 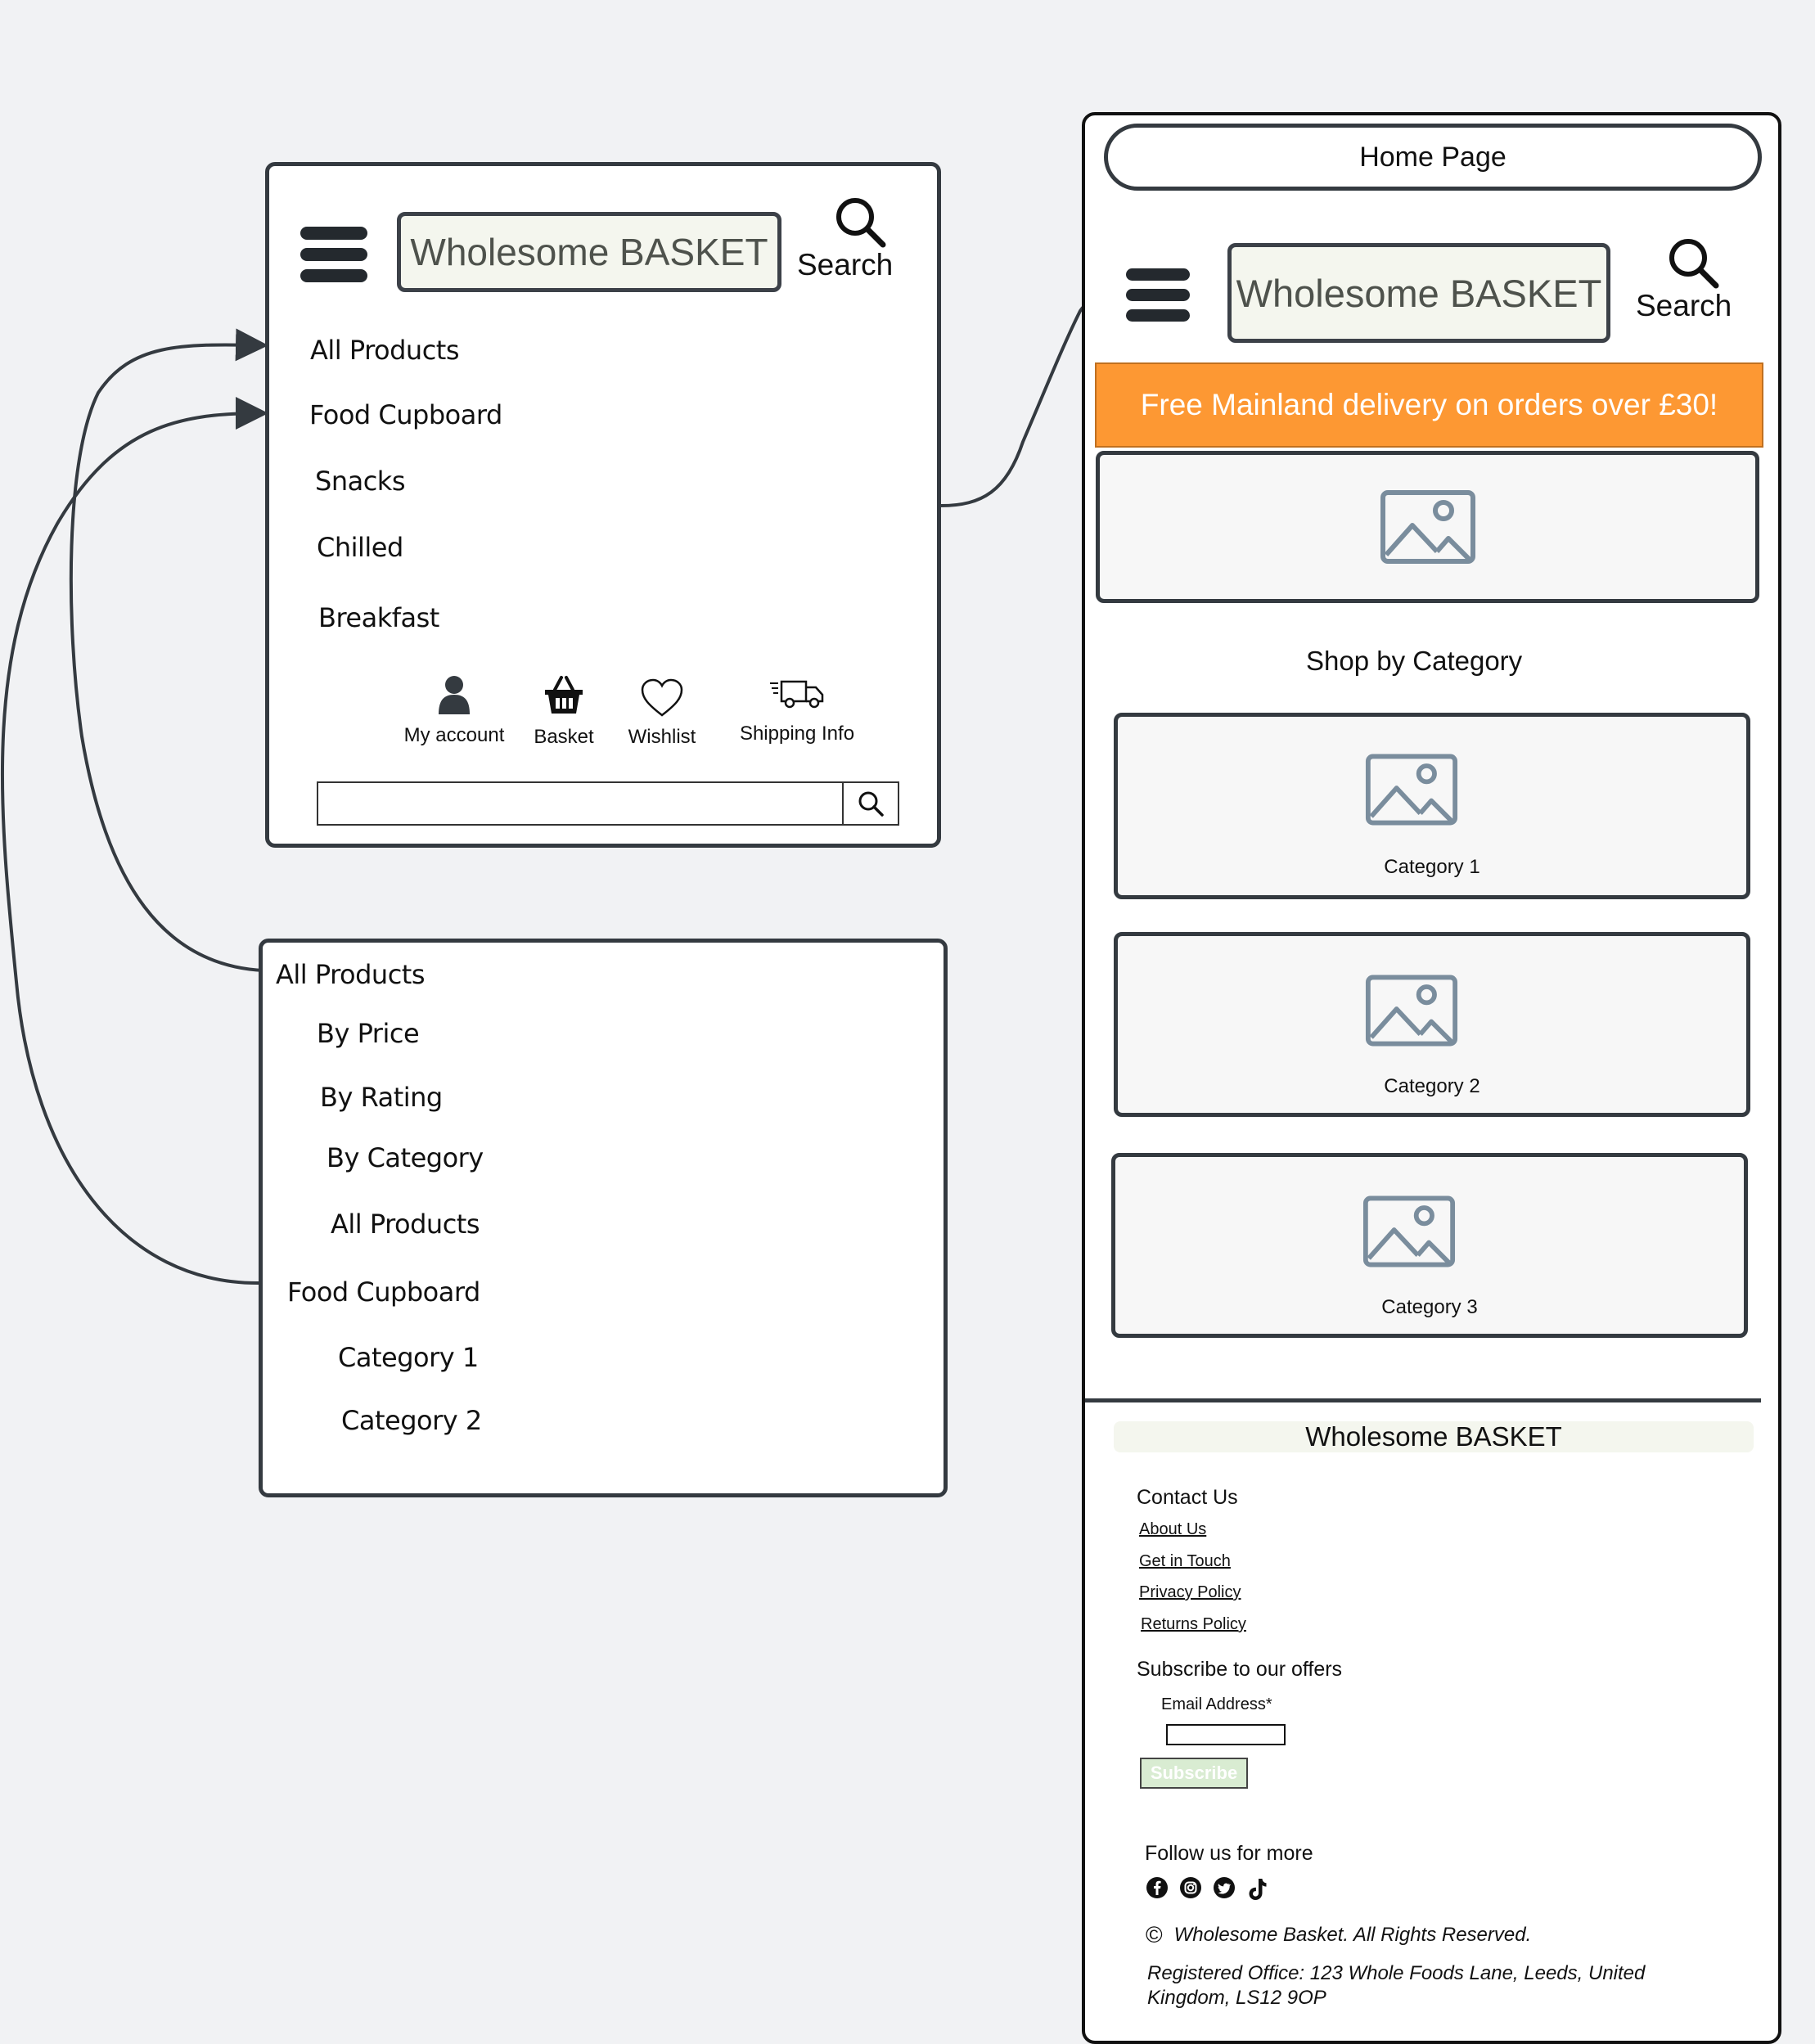 I want to click on menu-item-snacks: Snacks, so click(x=360, y=481).